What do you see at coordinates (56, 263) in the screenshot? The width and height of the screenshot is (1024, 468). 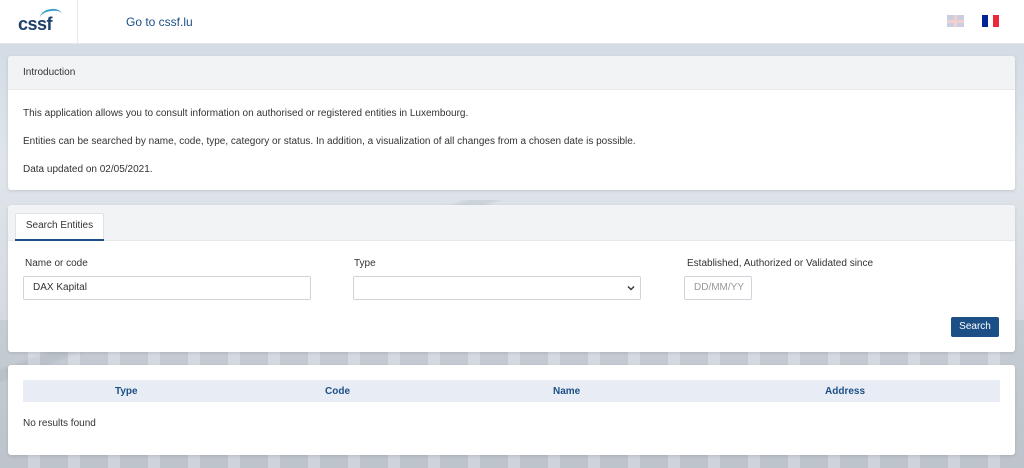 I see `name-or-code-label: Name or code` at bounding box center [56, 263].